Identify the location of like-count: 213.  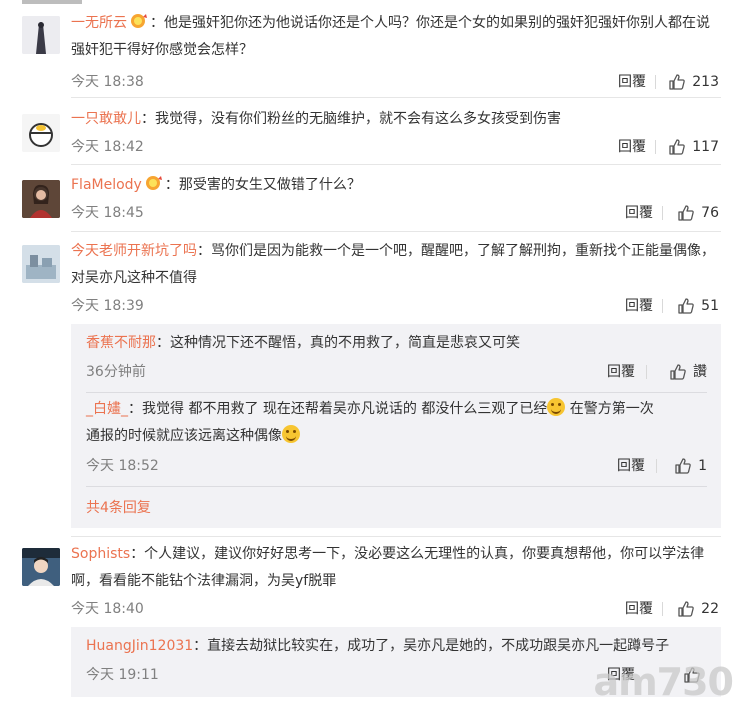
(705, 82).